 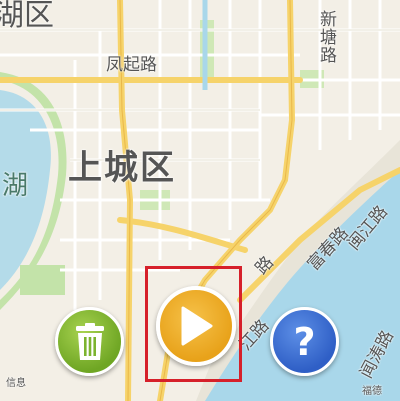 I want to click on map-label-bottom-left: 信息, so click(x=16, y=383).